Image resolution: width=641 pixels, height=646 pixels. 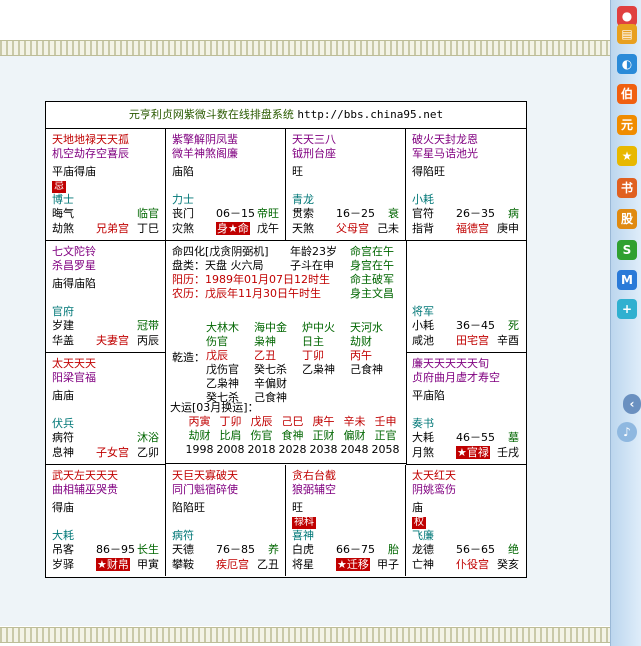 What do you see at coordinates (627, 309) in the screenshot?
I see `plus-icon: +` at bounding box center [627, 309].